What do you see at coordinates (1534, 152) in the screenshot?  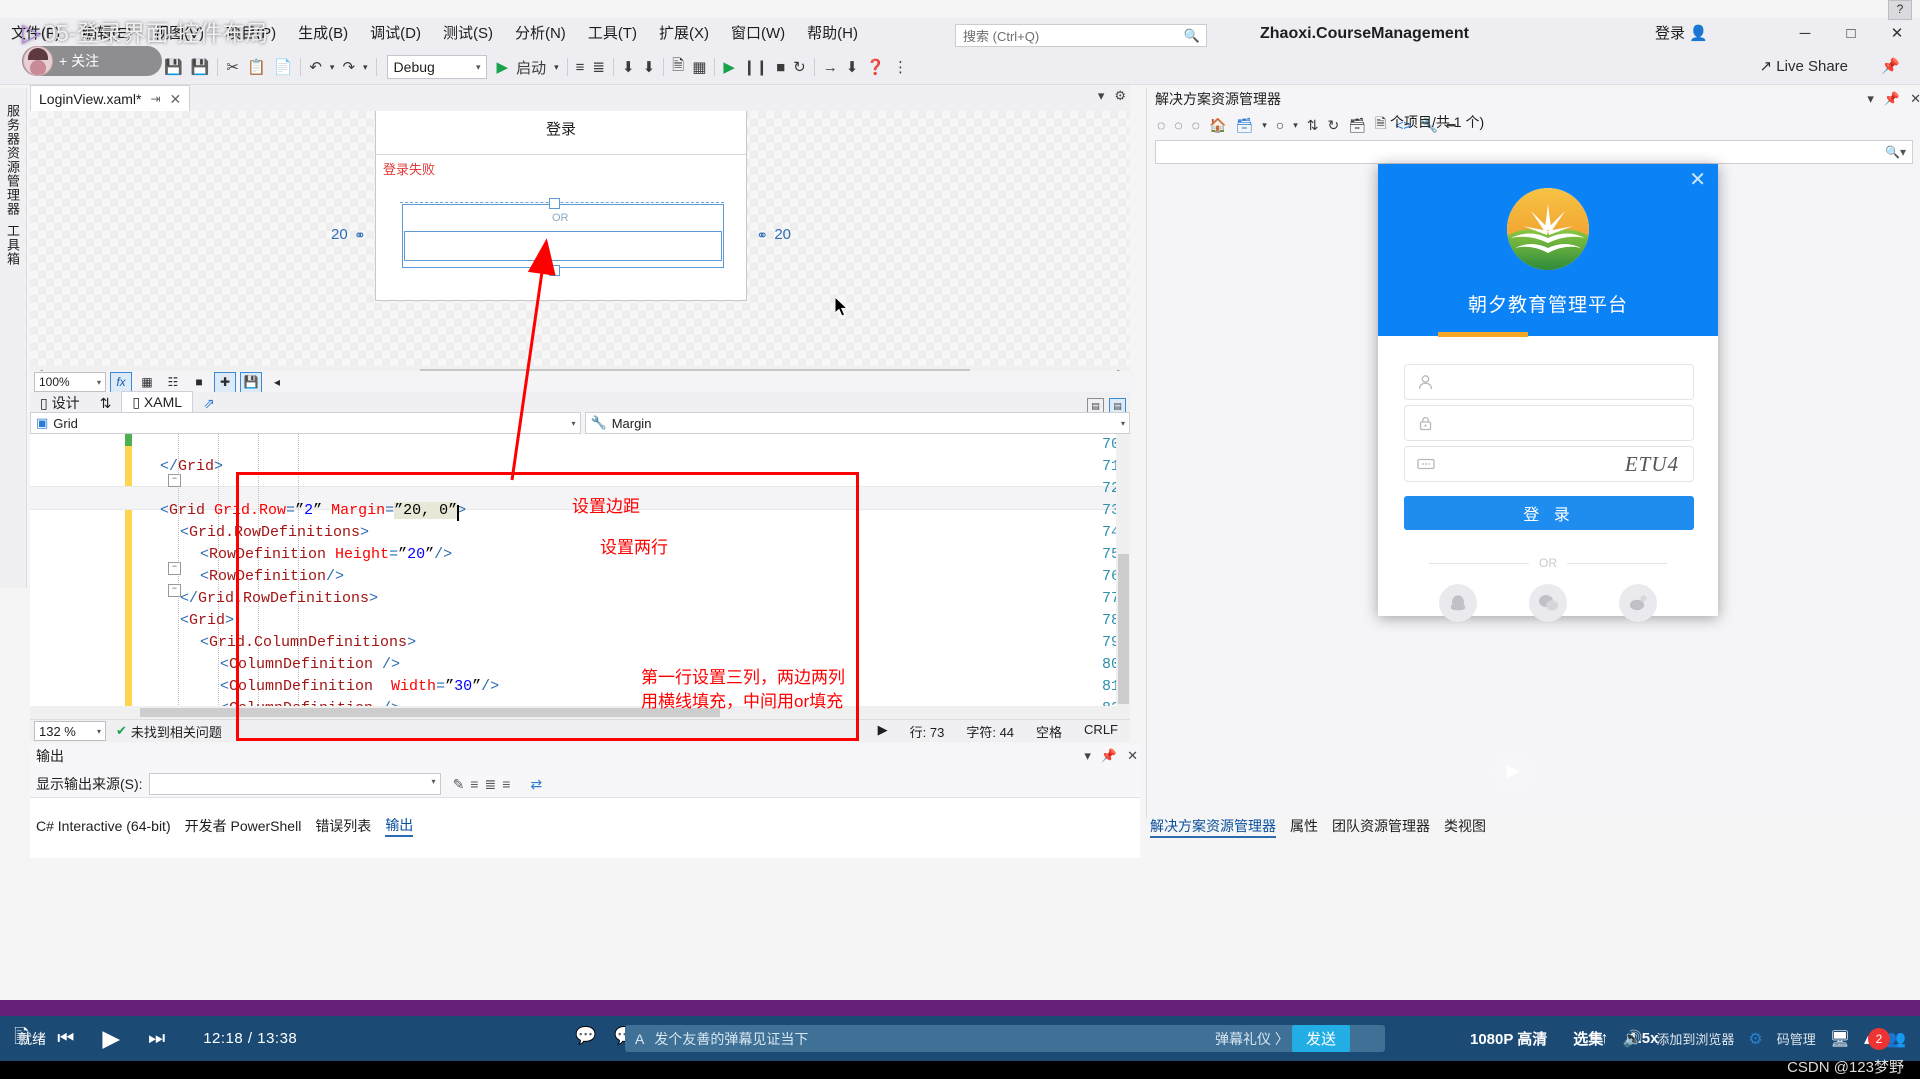 I see `solution-explorer-search: 🔍▾` at bounding box center [1534, 152].